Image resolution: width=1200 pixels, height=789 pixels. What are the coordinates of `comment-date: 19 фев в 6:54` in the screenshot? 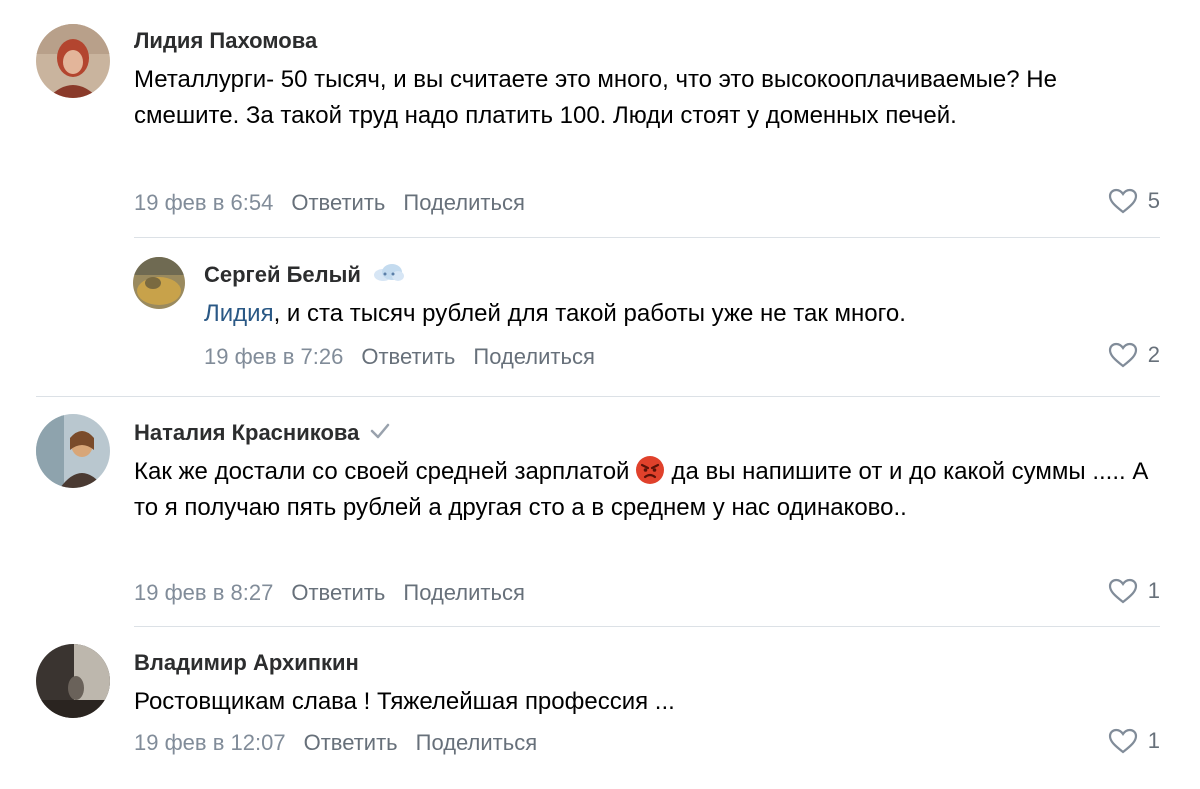 It's located at (203, 203).